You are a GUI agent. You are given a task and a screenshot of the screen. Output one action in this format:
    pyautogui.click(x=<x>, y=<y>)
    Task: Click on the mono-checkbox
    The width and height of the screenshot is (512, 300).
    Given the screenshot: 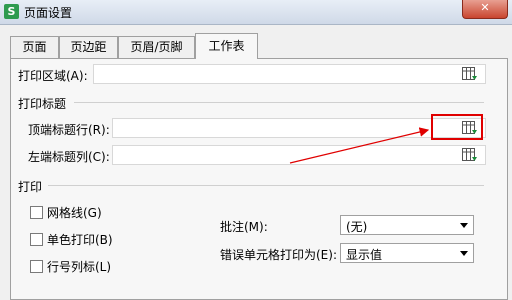 What is the action you would take?
    pyautogui.click(x=36, y=239)
    